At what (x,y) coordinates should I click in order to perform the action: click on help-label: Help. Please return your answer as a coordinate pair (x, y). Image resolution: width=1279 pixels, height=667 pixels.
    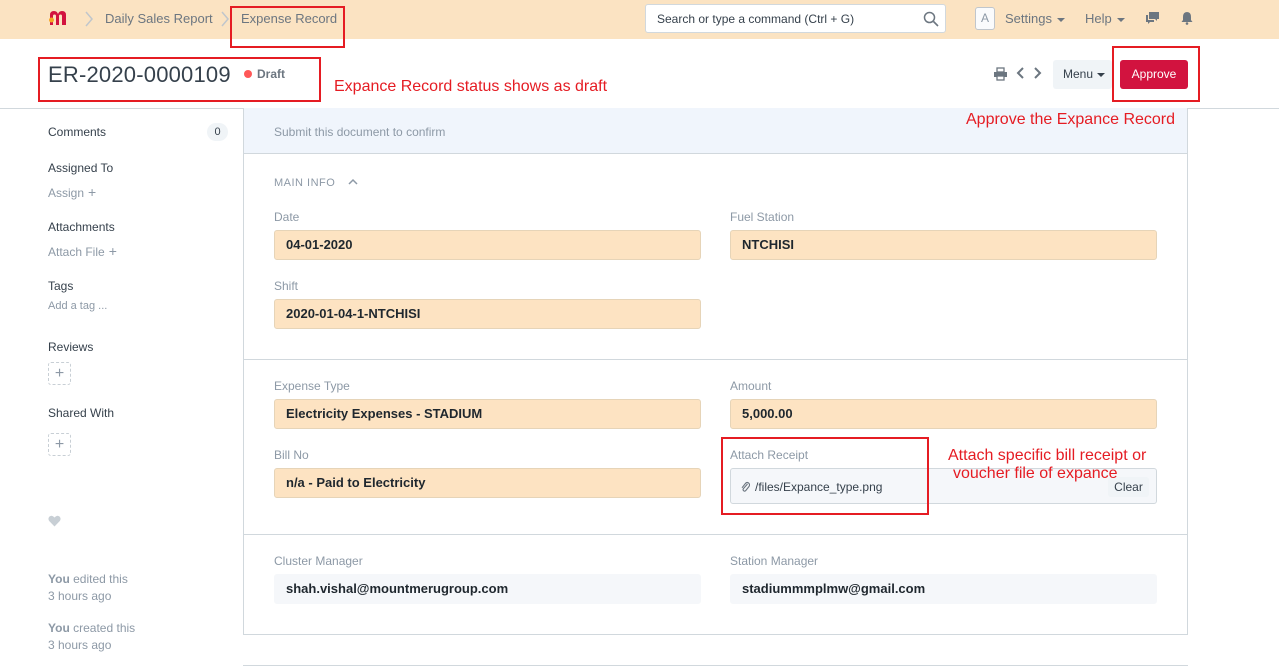
    Looking at the image, I should click on (1098, 18).